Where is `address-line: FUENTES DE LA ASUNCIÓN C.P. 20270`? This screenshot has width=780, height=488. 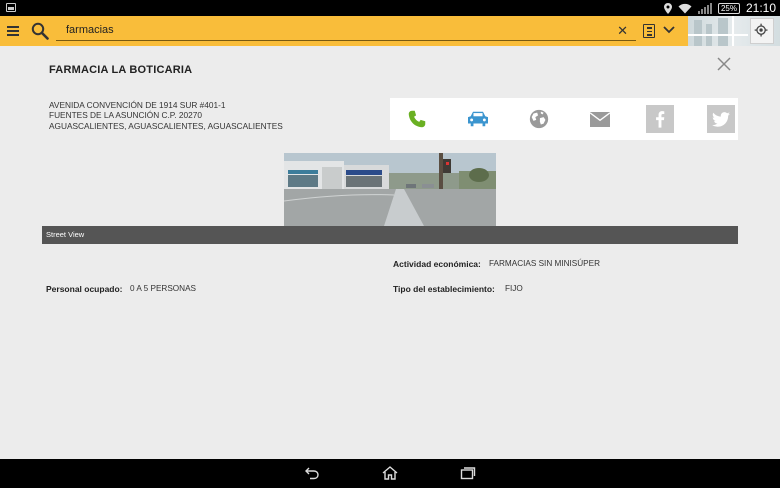
address-line: FUENTES DE LA ASUNCIÓN C.P. 20270 is located at coordinates (125, 115).